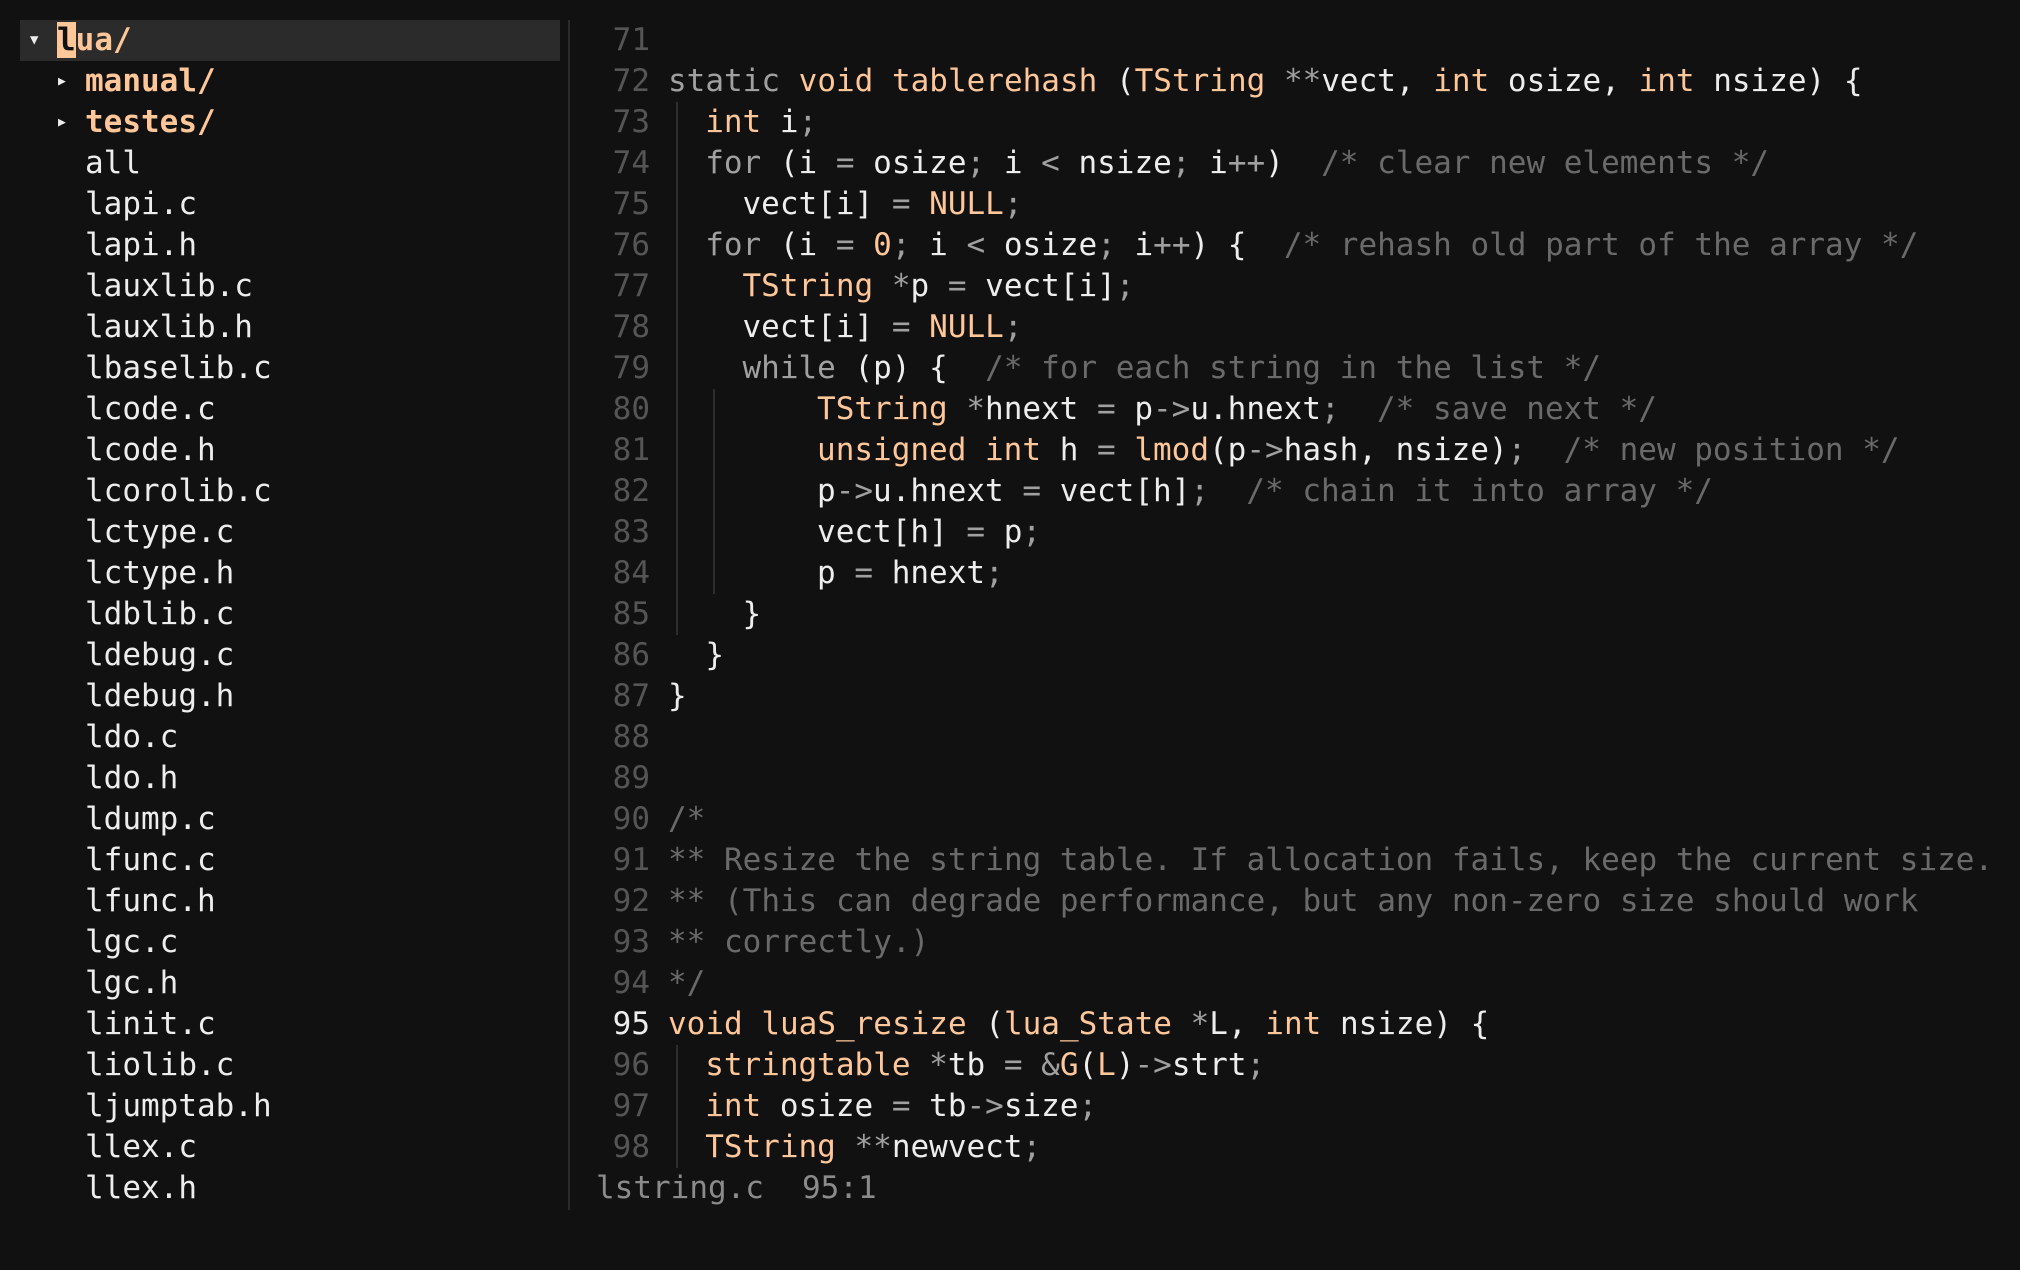  I want to click on code-text: TString **newvect;, so click(873, 1147).